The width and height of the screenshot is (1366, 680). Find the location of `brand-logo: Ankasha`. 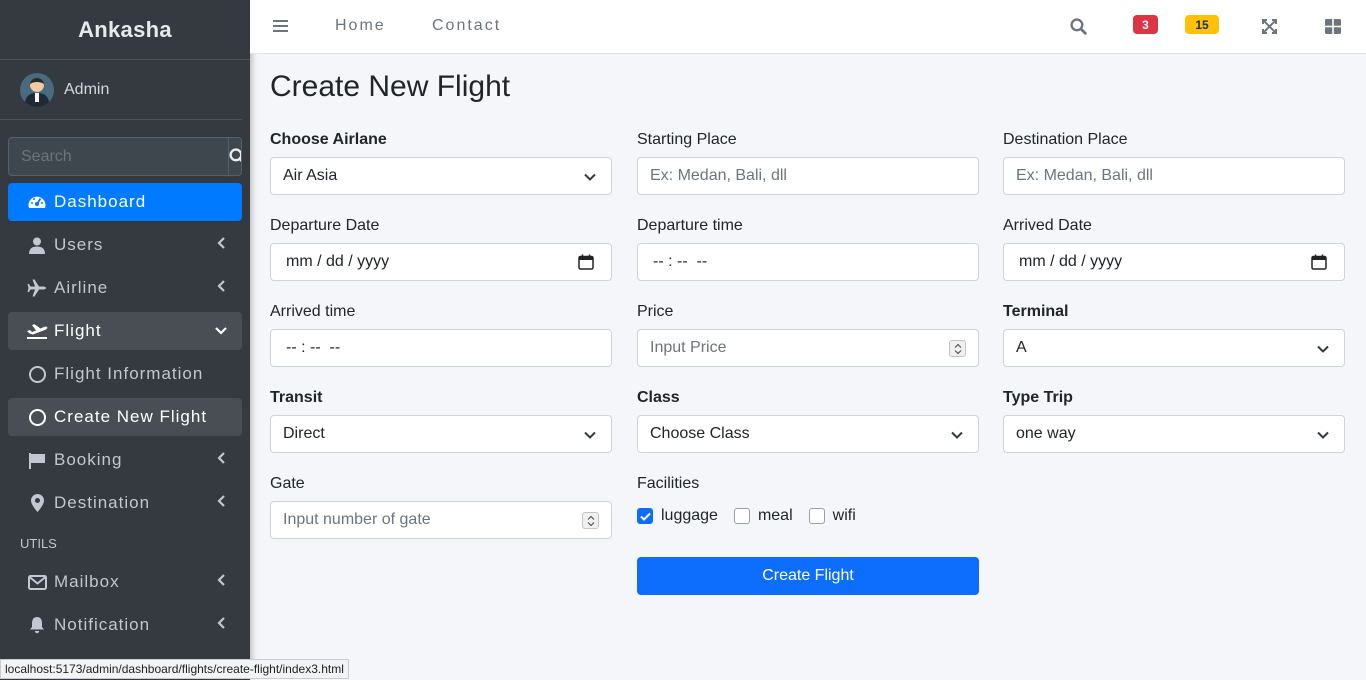

brand-logo: Ankasha is located at coordinates (125, 30).